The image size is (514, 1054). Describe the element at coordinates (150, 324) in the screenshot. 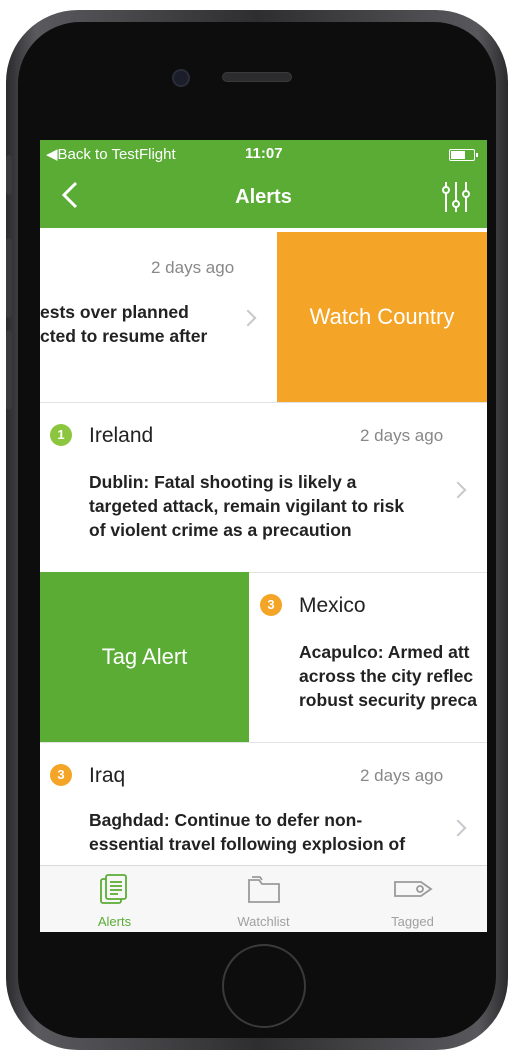

I see `alert-headline: ests over planned cted to resume after` at that location.